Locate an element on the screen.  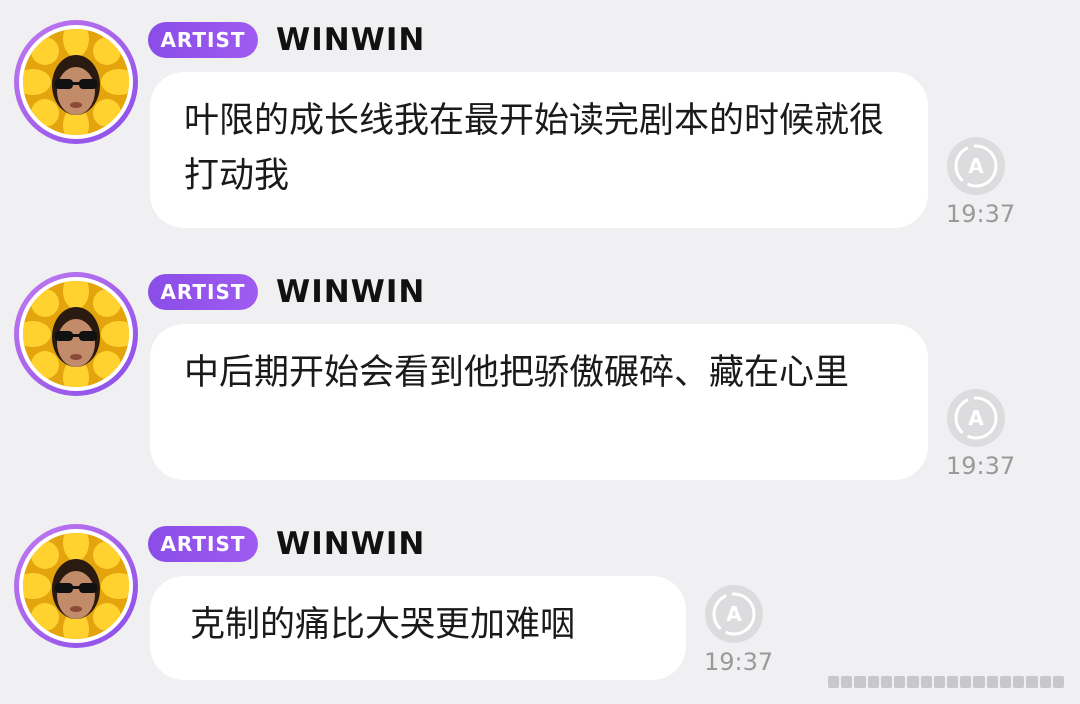
message-text: 中后期开始会看到他把骄傲碾碎、藏在心里 is located at coordinates (517, 373).